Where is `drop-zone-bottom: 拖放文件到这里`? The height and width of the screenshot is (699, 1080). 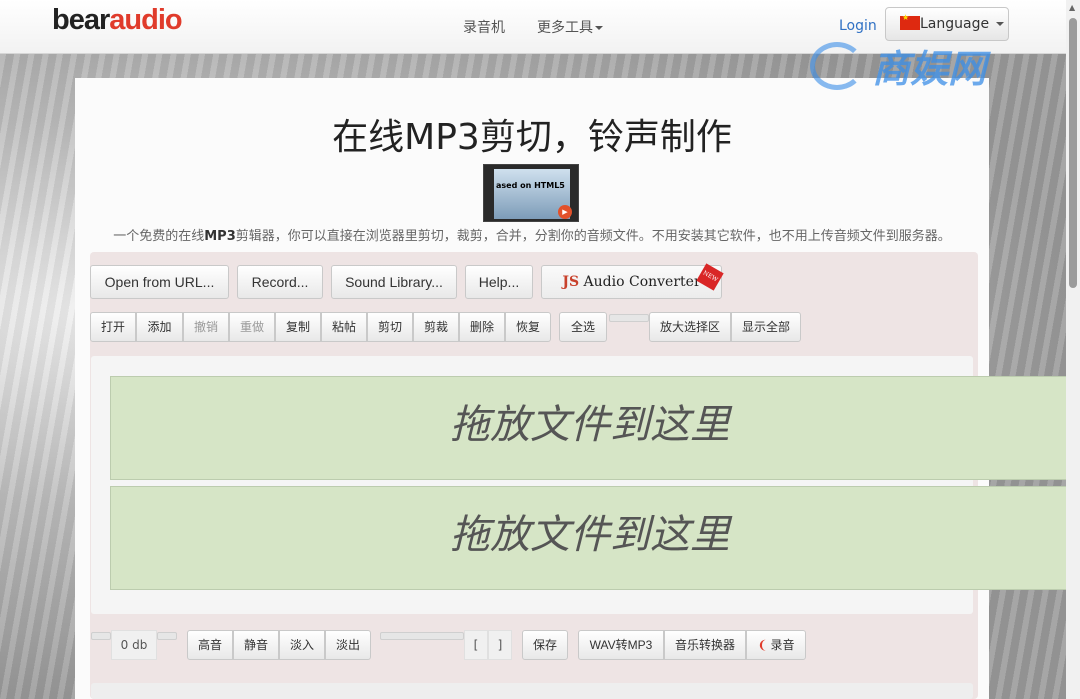 drop-zone-bottom: 拖放文件到这里 is located at coordinates (590, 538).